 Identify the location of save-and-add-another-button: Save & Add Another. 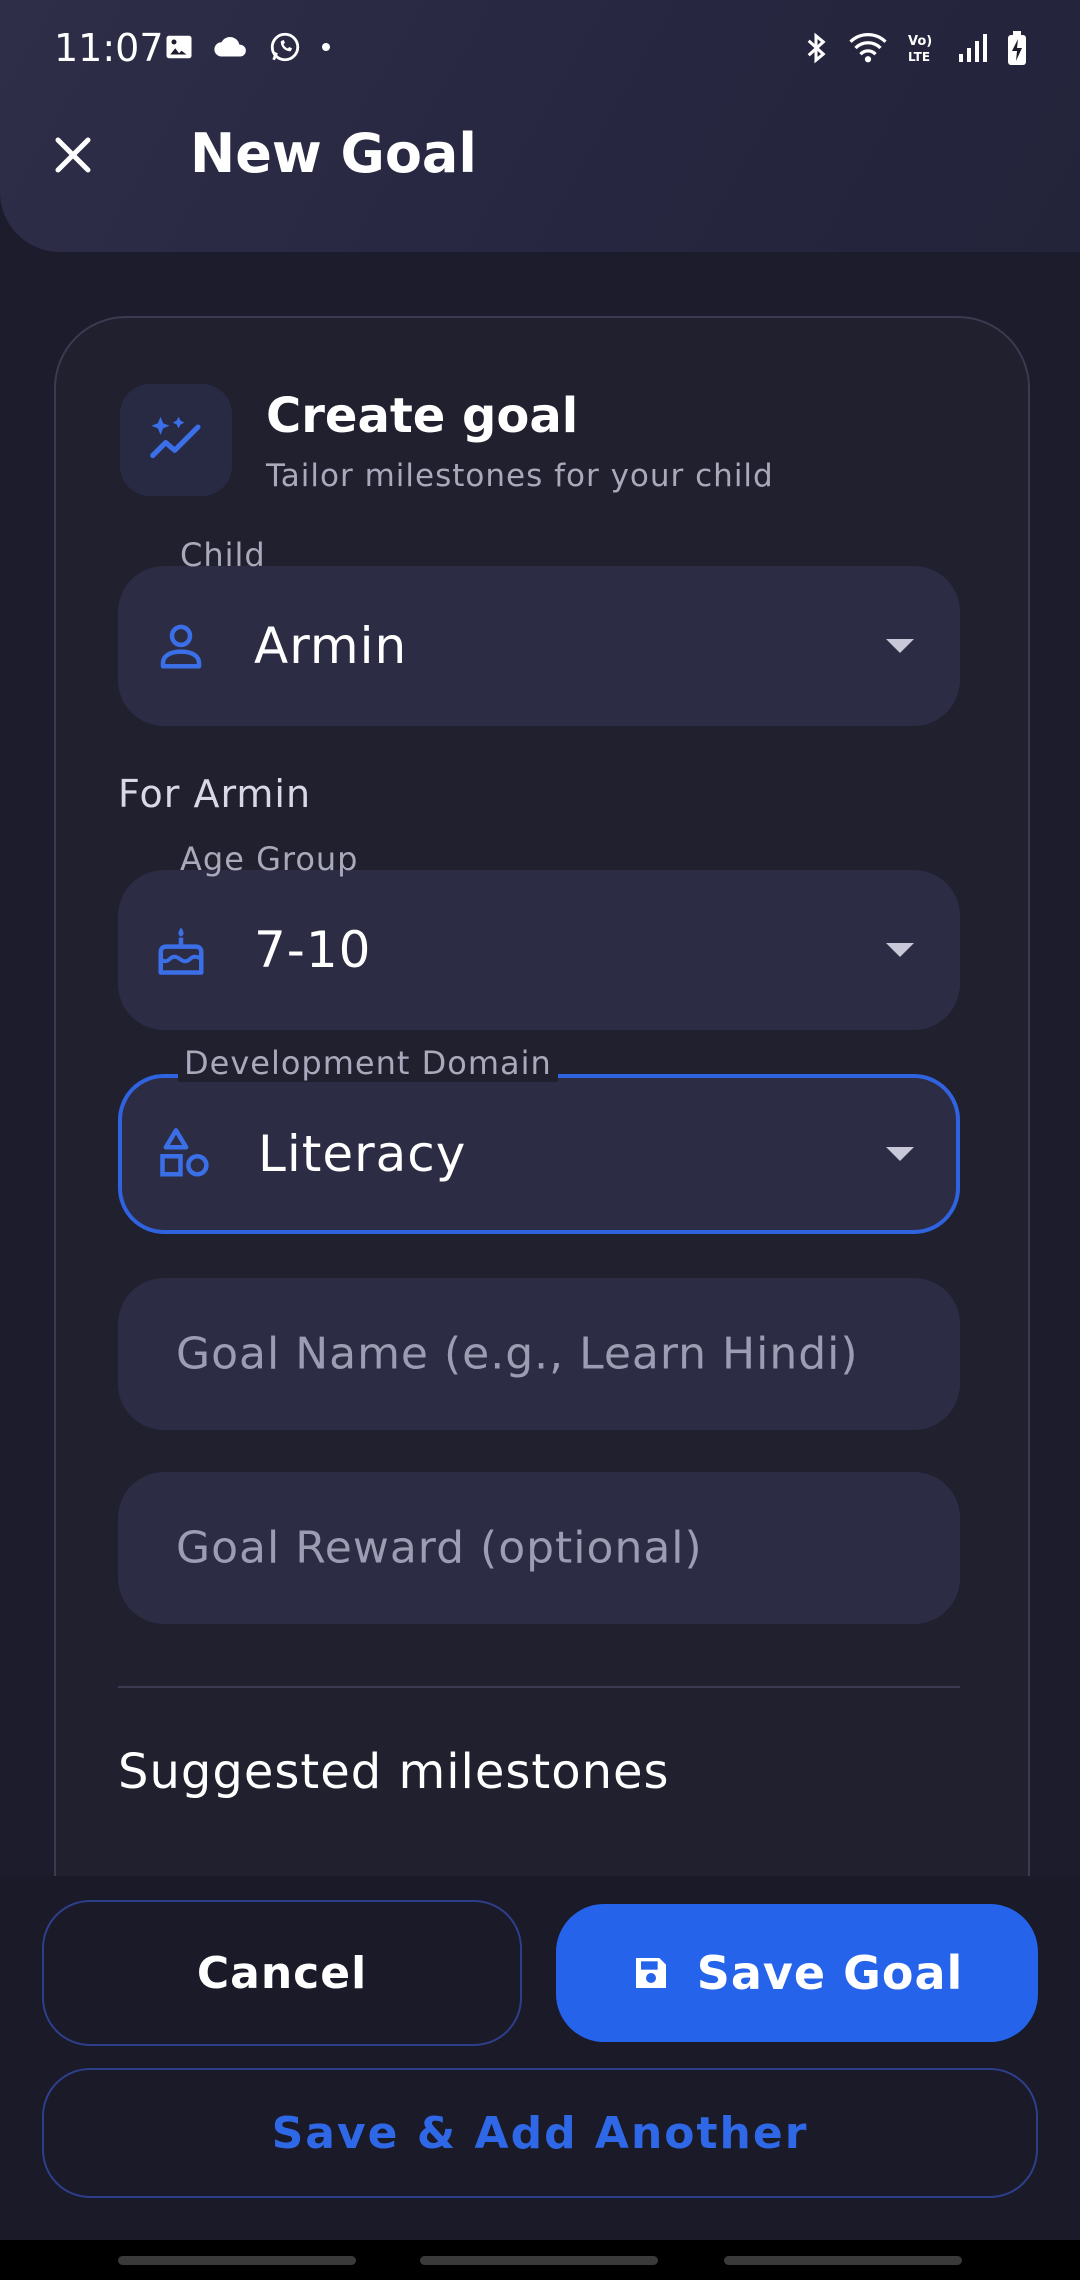
(540, 2133).